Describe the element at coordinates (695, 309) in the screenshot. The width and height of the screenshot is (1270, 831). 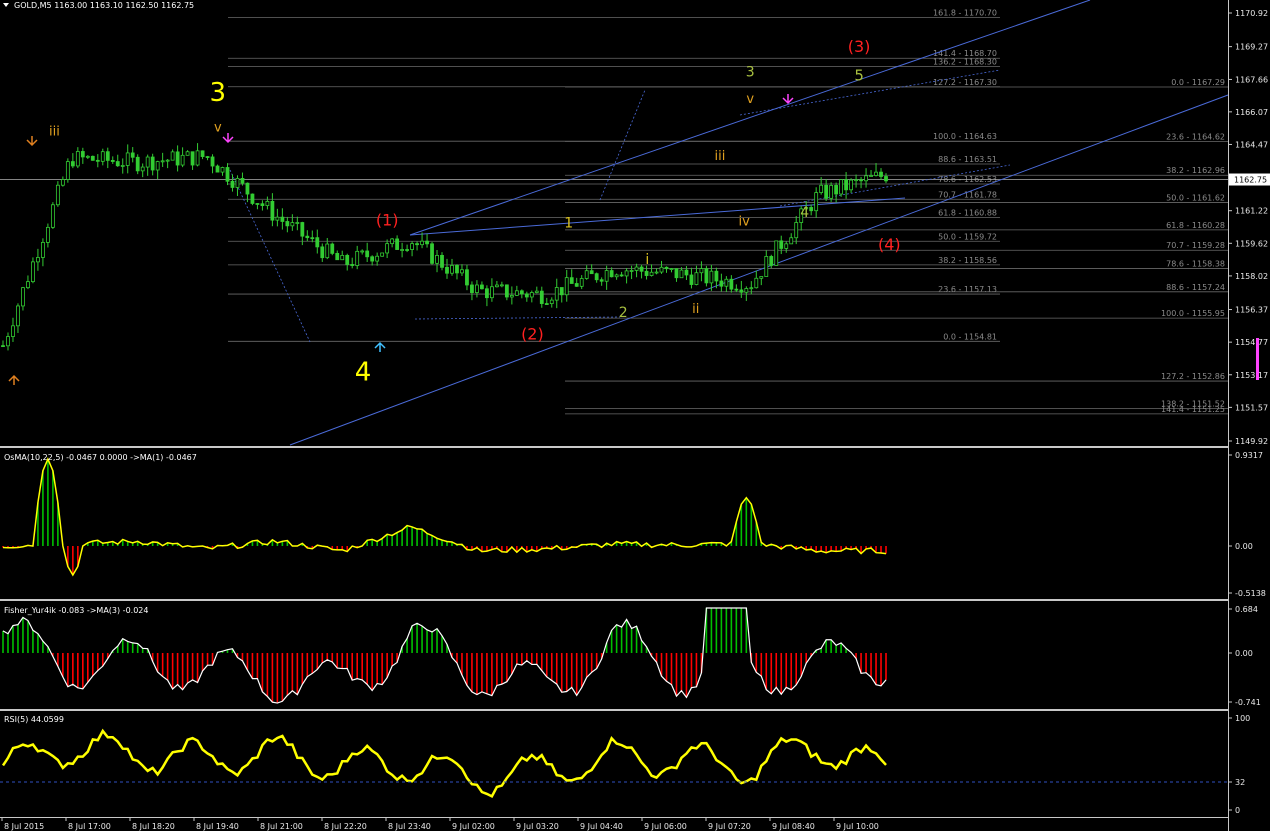
I see `wave-label: ii` at that location.